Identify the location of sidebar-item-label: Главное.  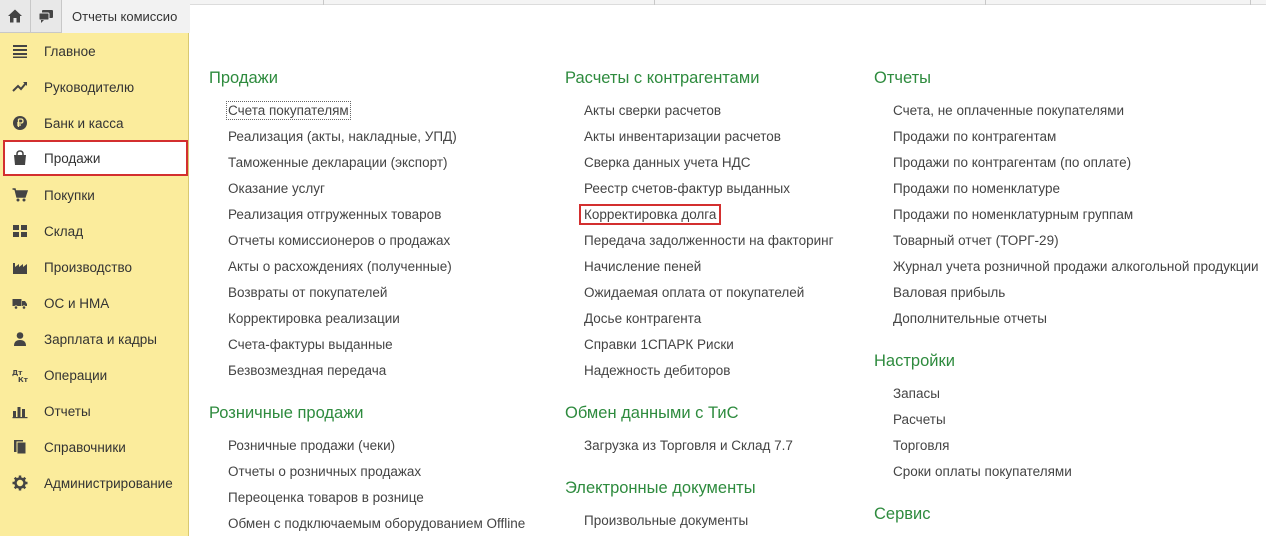
(70, 51).